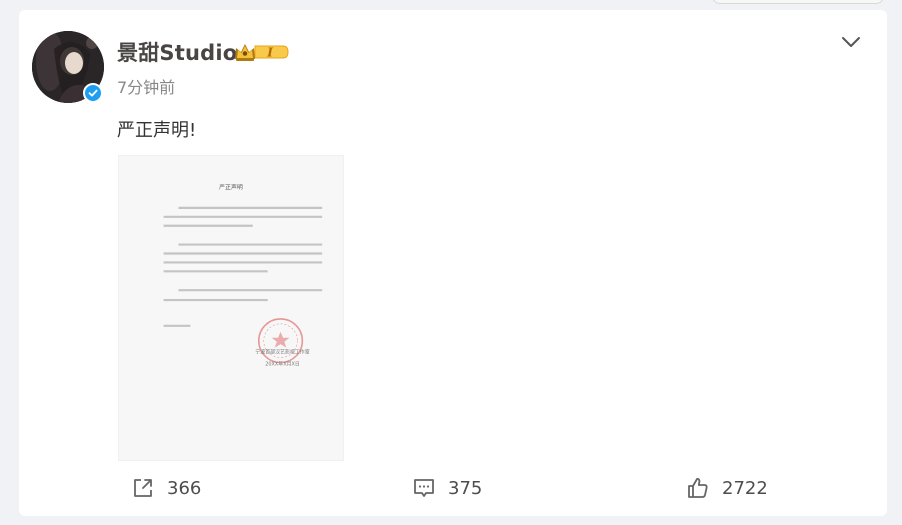 This screenshot has height=525, width=902. I want to click on verified-badge-icon, so click(93, 93).